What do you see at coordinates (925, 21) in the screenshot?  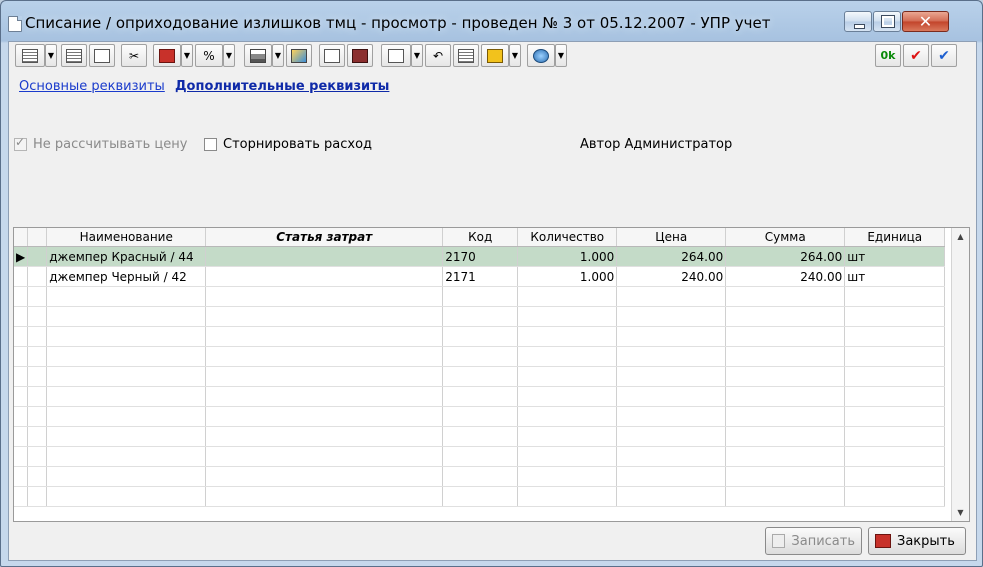 I see `close-window-button: ✕` at bounding box center [925, 21].